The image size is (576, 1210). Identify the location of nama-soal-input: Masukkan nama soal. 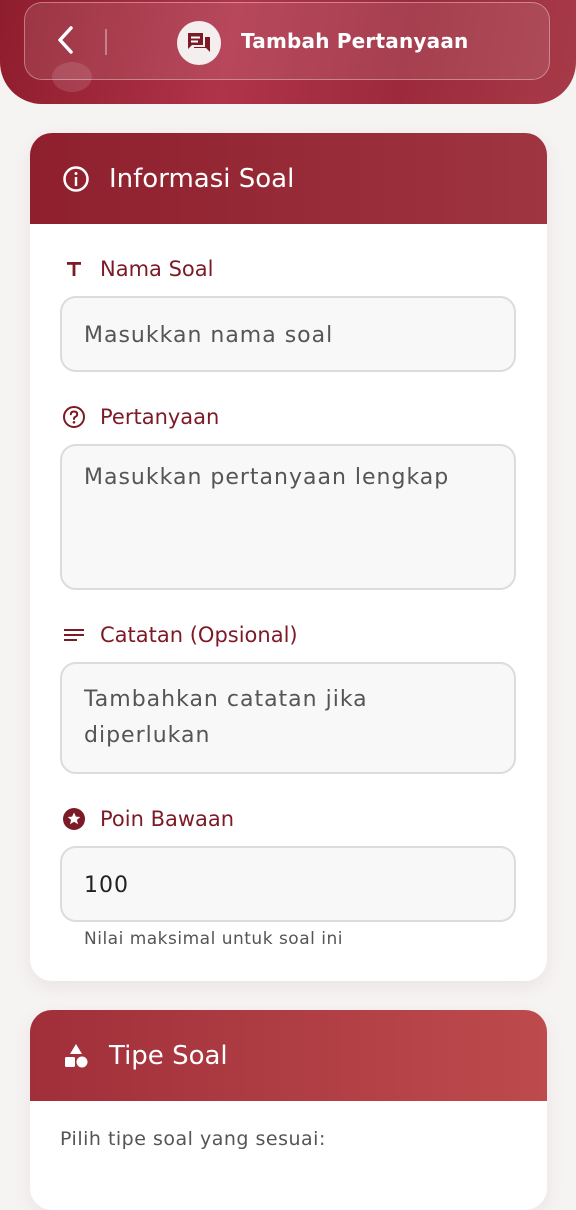
(288, 334).